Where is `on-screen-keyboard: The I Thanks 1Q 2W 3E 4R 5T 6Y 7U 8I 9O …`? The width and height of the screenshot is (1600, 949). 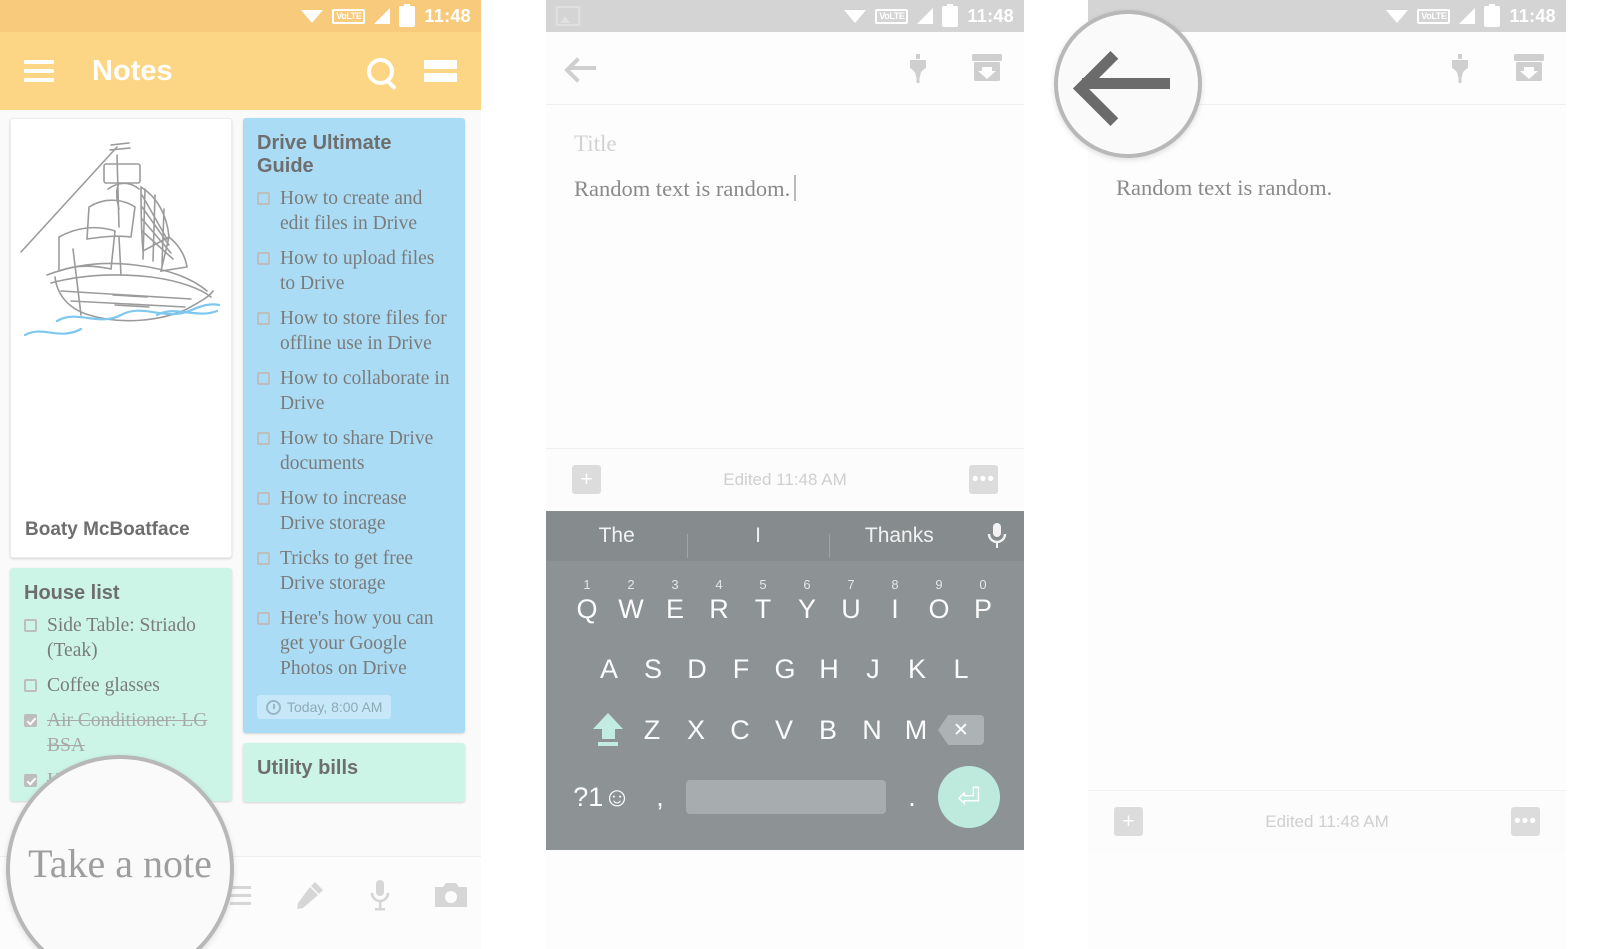 on-screen-keyboard: The I Thanks 1Q 2W 3E 4R 5T 6Y 7U 8I 9O … is located at coordinates (785, 680).